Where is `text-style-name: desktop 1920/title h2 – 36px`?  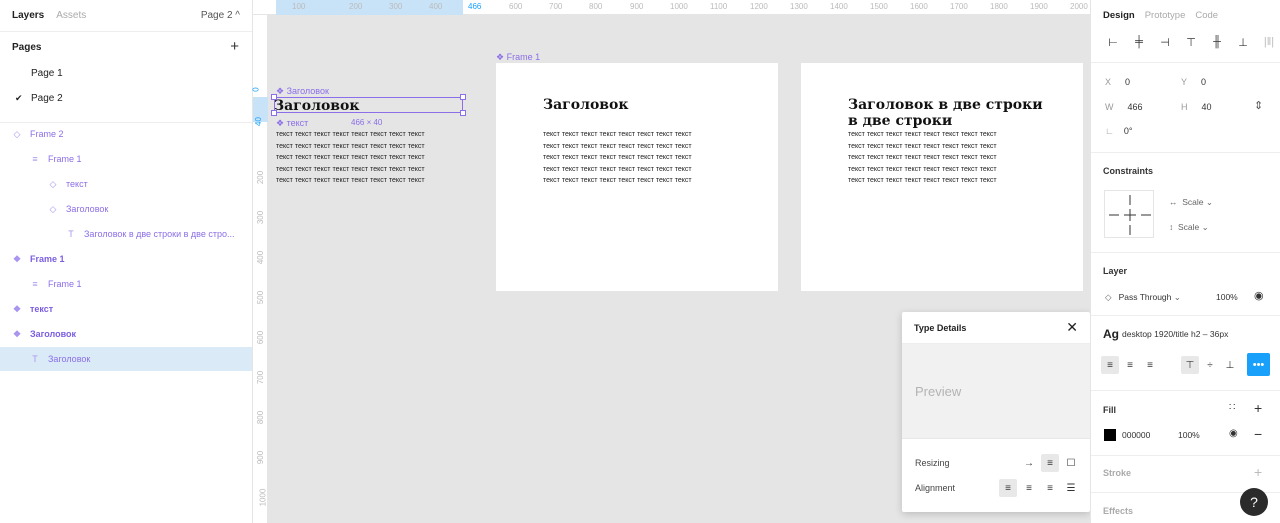 text-style-name: desktop 1920/title h2 – 36px is located at coordinates (1175, 334).